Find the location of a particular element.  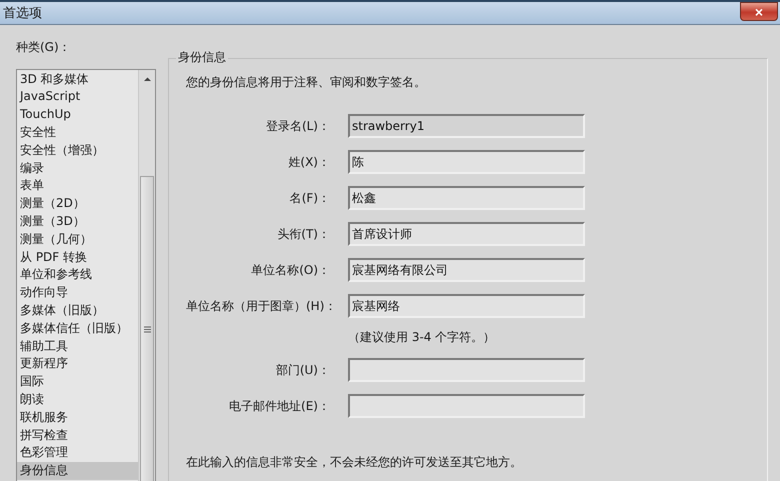

input-field: 宸基网络 is located at coordinates (466, 306).